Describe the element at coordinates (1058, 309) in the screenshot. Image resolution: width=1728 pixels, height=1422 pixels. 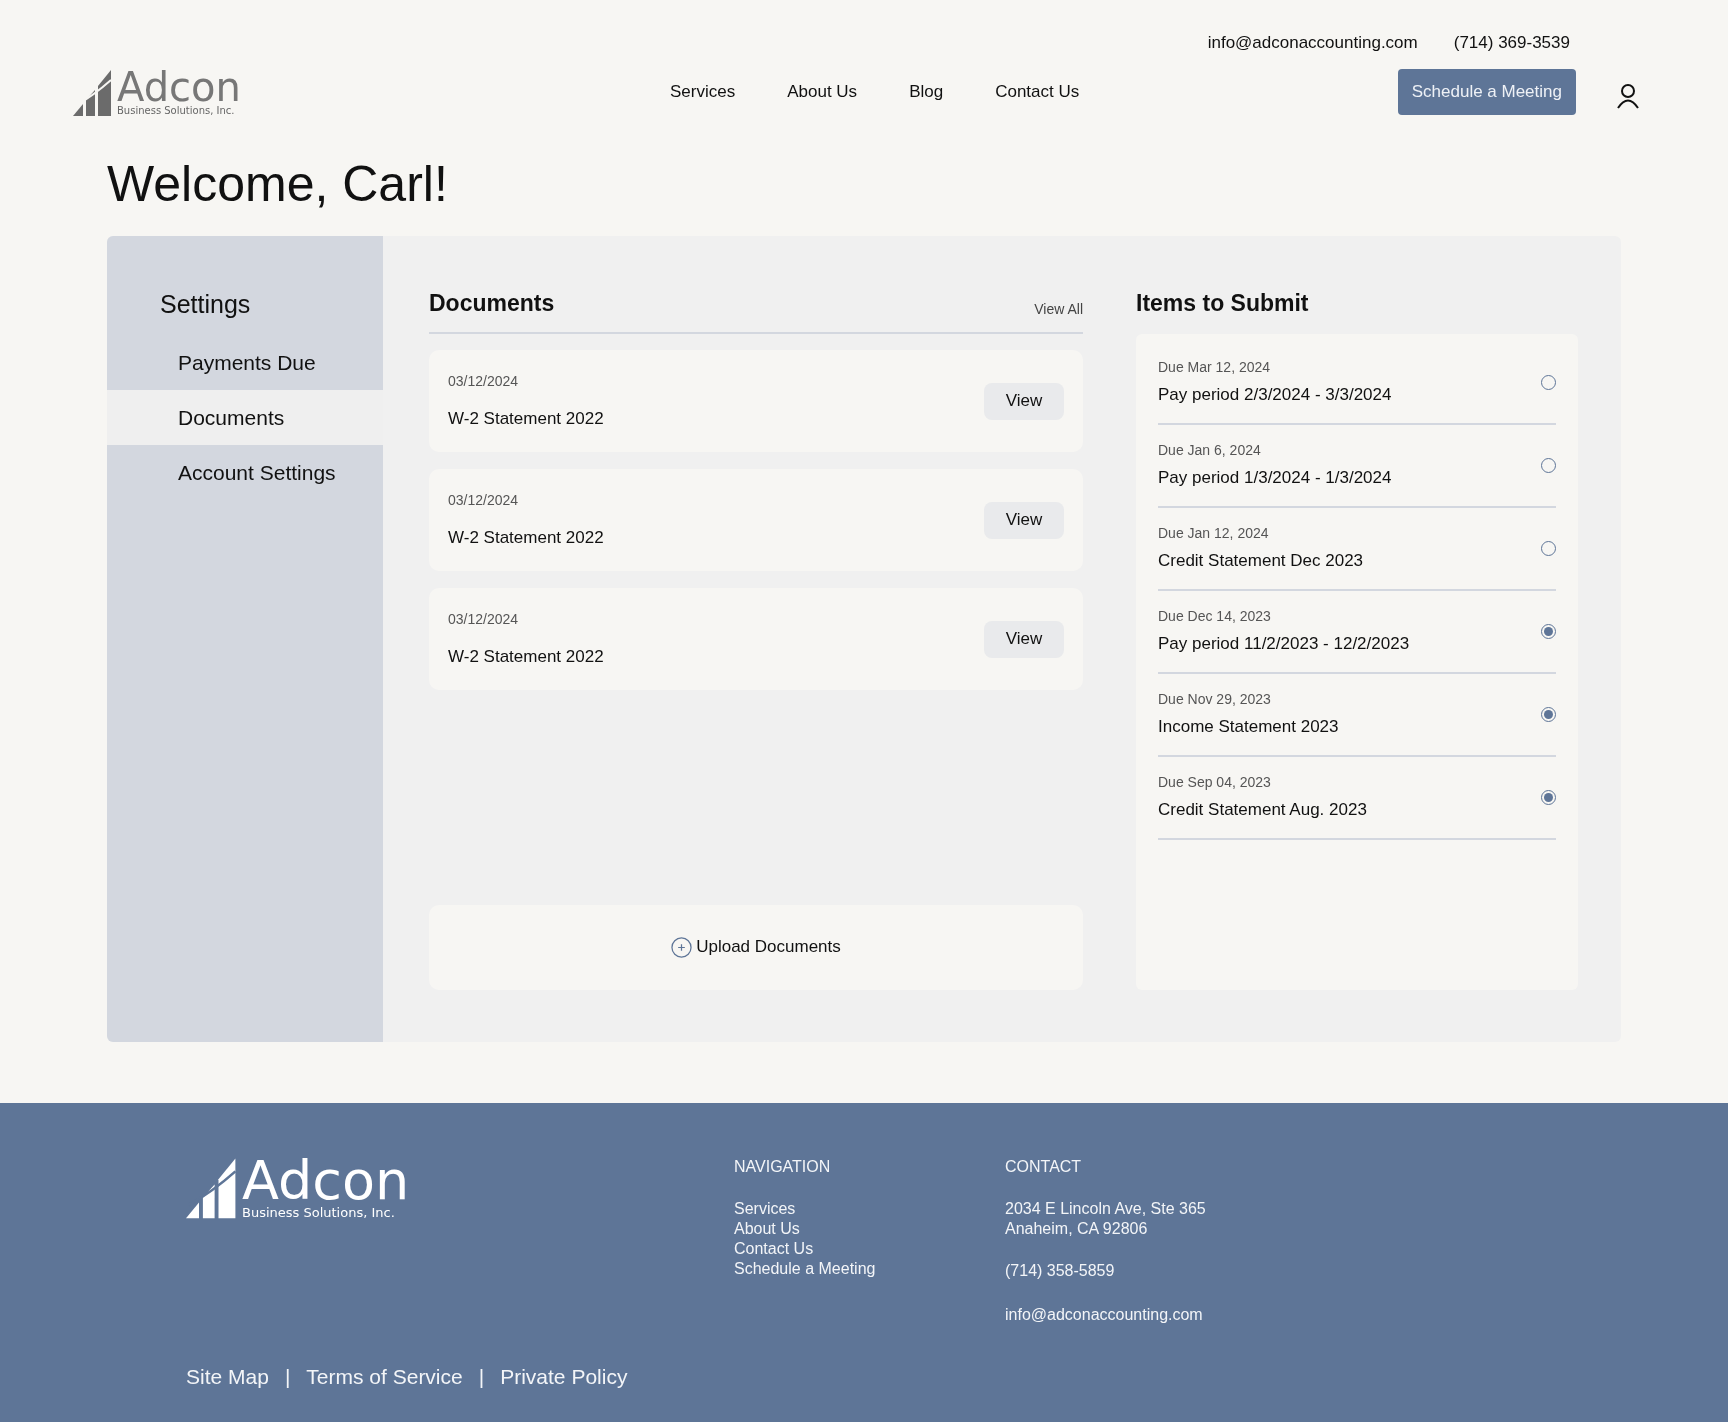
I see `view-all-link: View All` at that location.